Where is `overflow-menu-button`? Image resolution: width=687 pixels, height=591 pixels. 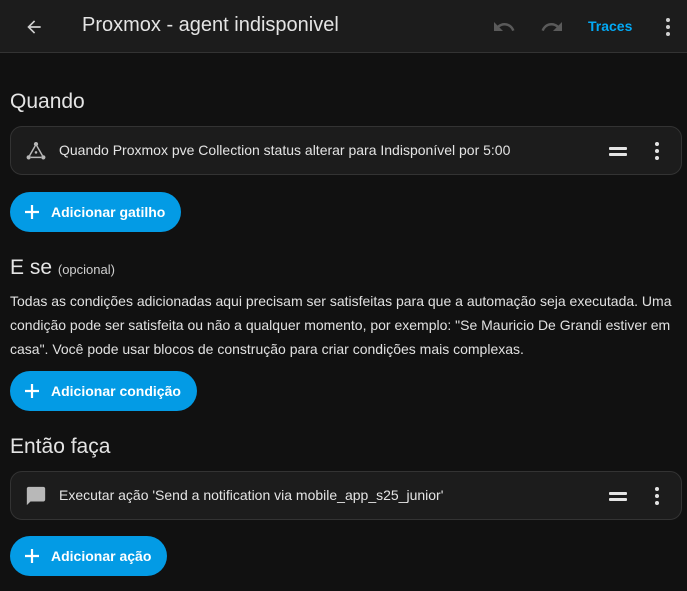 overflow-menu-button is located at coordinates (668, 27).